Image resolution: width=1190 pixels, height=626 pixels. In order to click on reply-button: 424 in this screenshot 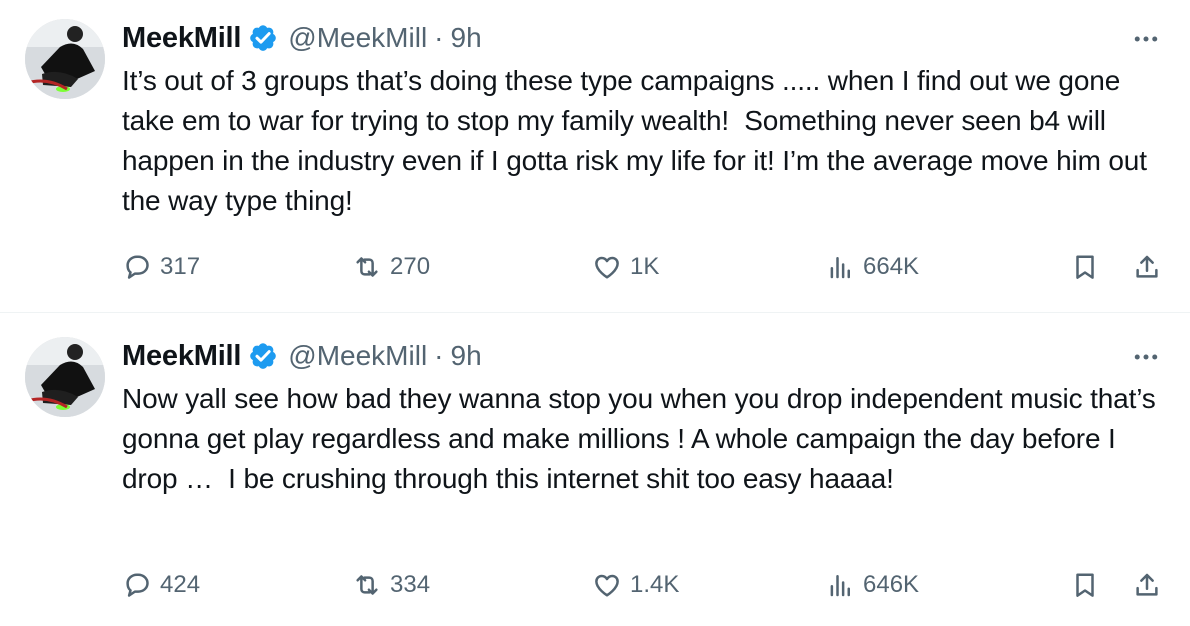, I will do `click(161, 585)`.